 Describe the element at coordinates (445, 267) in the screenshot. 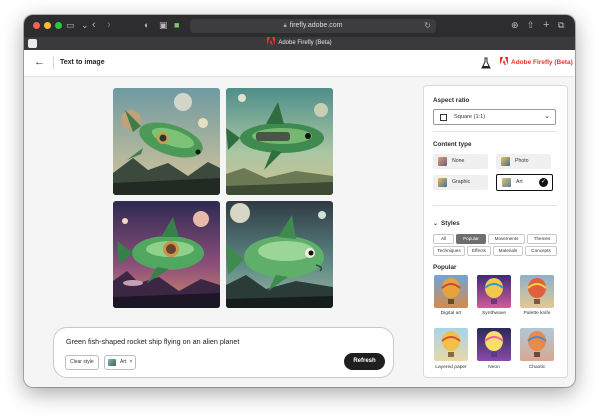

I see `popular-heading: Popular` at that location.